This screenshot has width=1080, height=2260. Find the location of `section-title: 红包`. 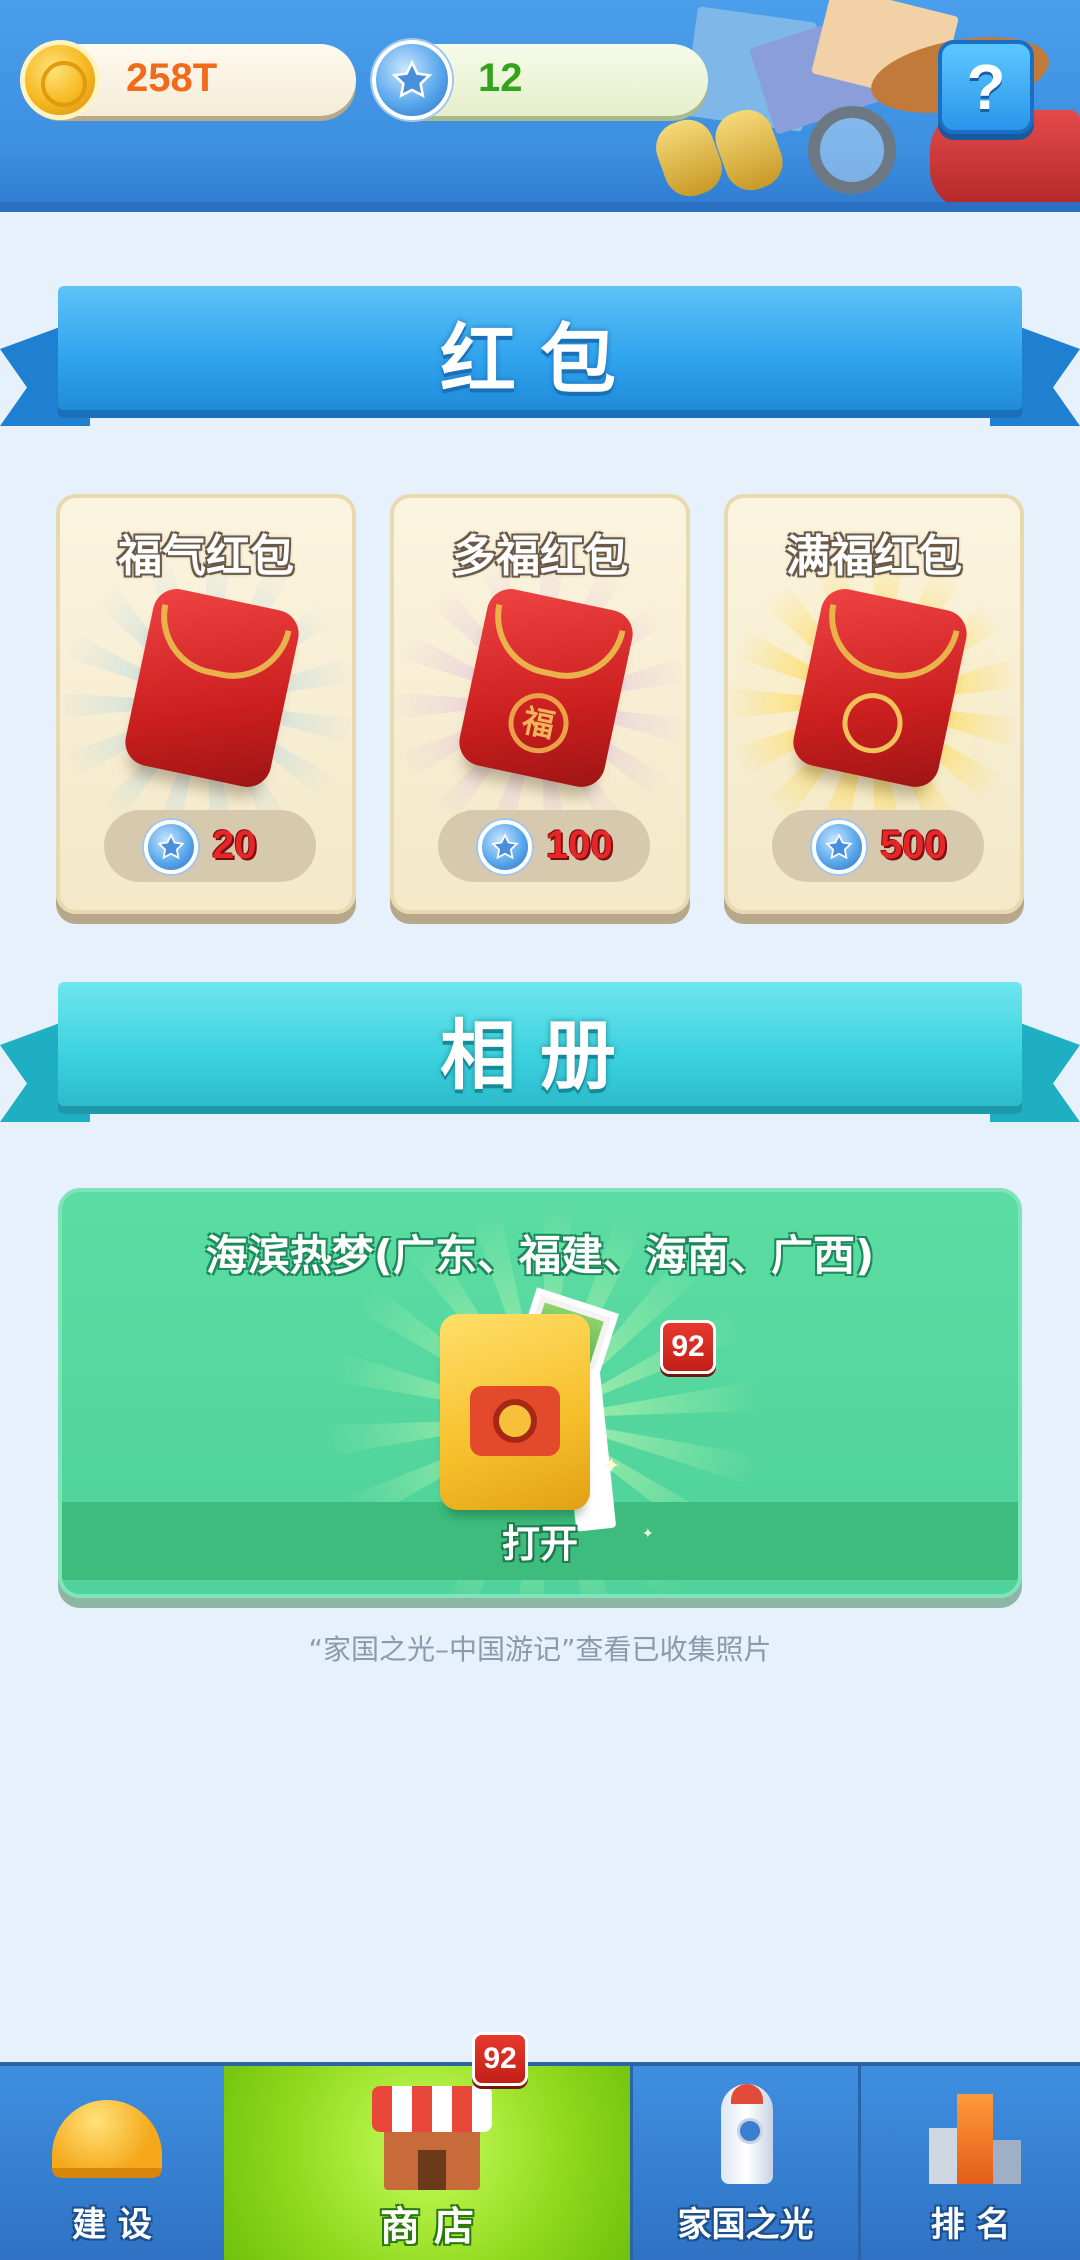

section-title: 红包 is located at coordinates (540, 359).